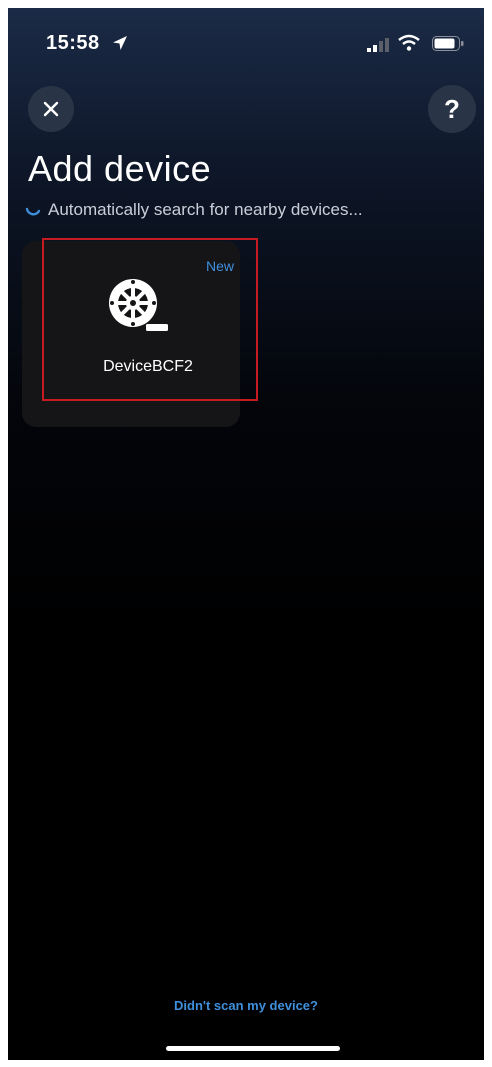  Describe the element at coordinates (246, 43) in the screenshot. I see `status-bar: 15:58` at that location.